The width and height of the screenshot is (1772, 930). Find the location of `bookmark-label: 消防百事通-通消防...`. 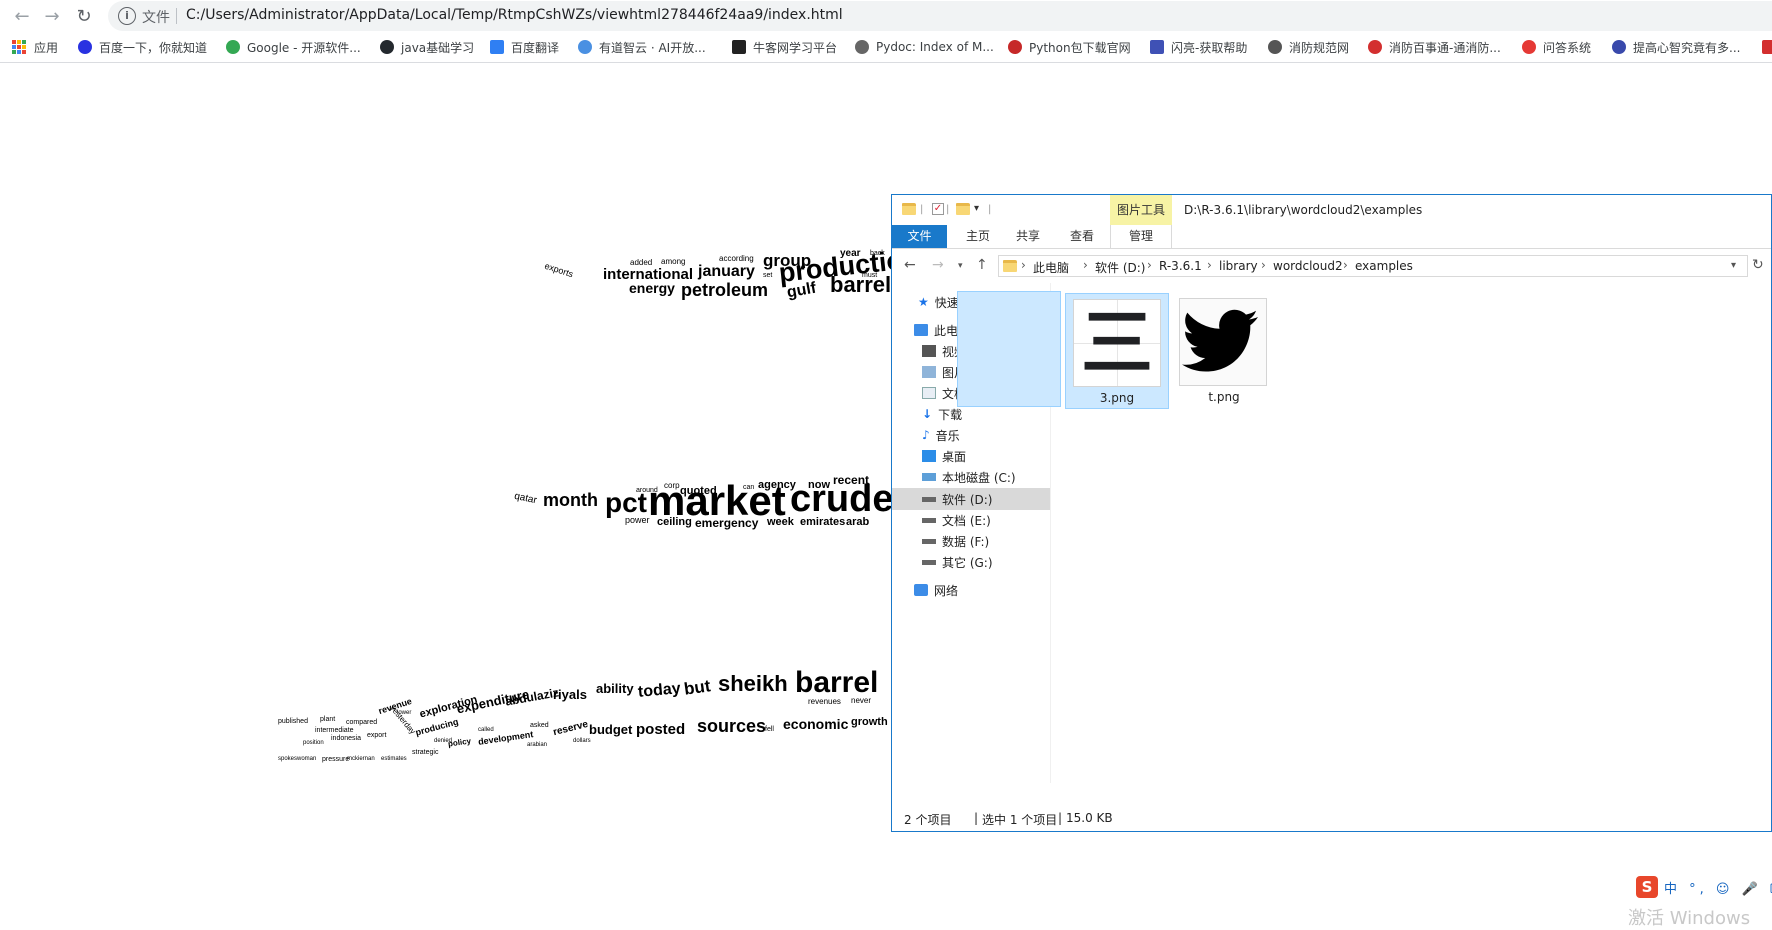

bookmark-label: 消防百事通-通消防... is located at coordinates (1445, 47).